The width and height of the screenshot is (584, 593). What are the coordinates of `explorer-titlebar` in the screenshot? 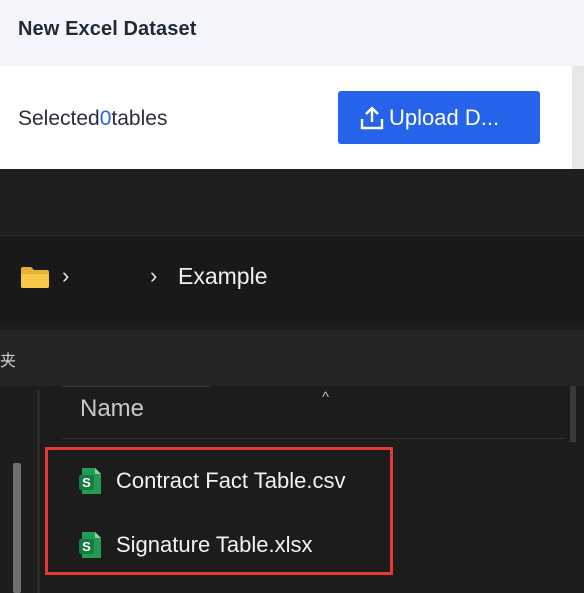 It's located at (292, 202).